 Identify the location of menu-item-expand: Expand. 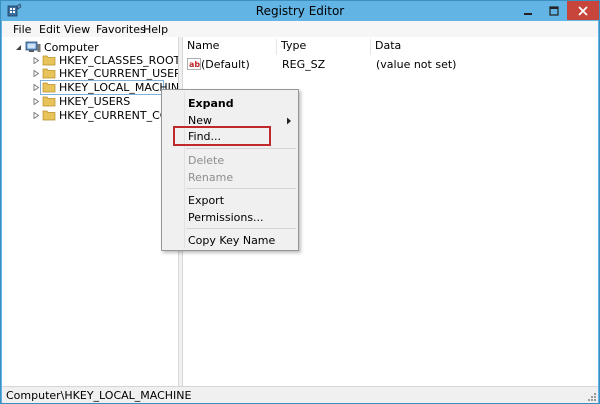
(211, 103).